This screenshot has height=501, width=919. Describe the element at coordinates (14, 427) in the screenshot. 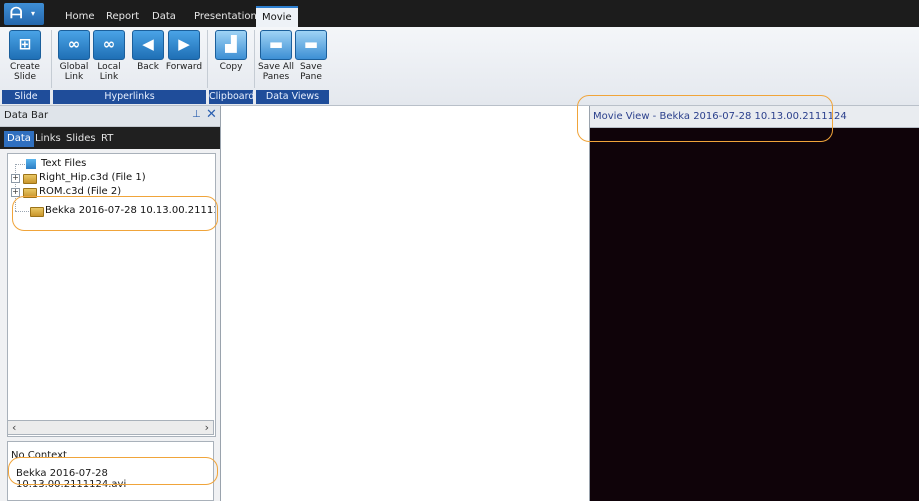

I see `scroll-left-icon: ‹` at that location.